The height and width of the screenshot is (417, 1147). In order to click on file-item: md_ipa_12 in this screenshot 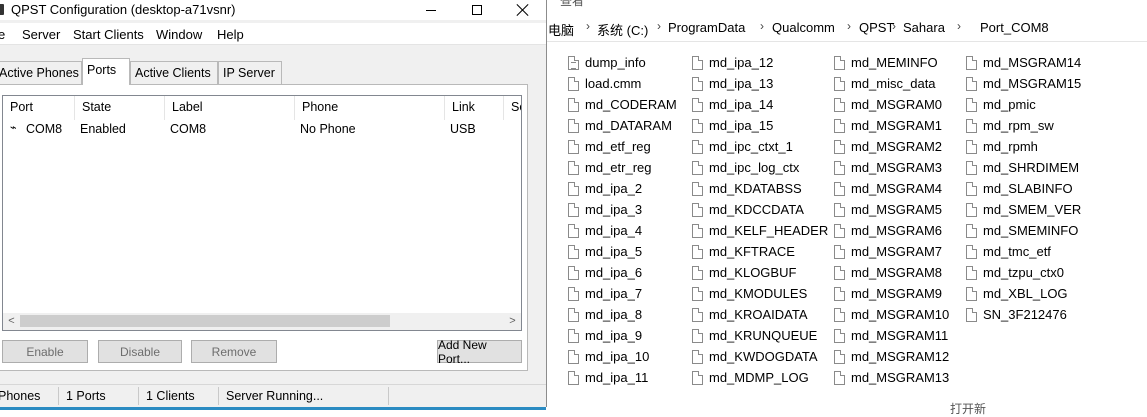, I will do `click(732, 62)`.